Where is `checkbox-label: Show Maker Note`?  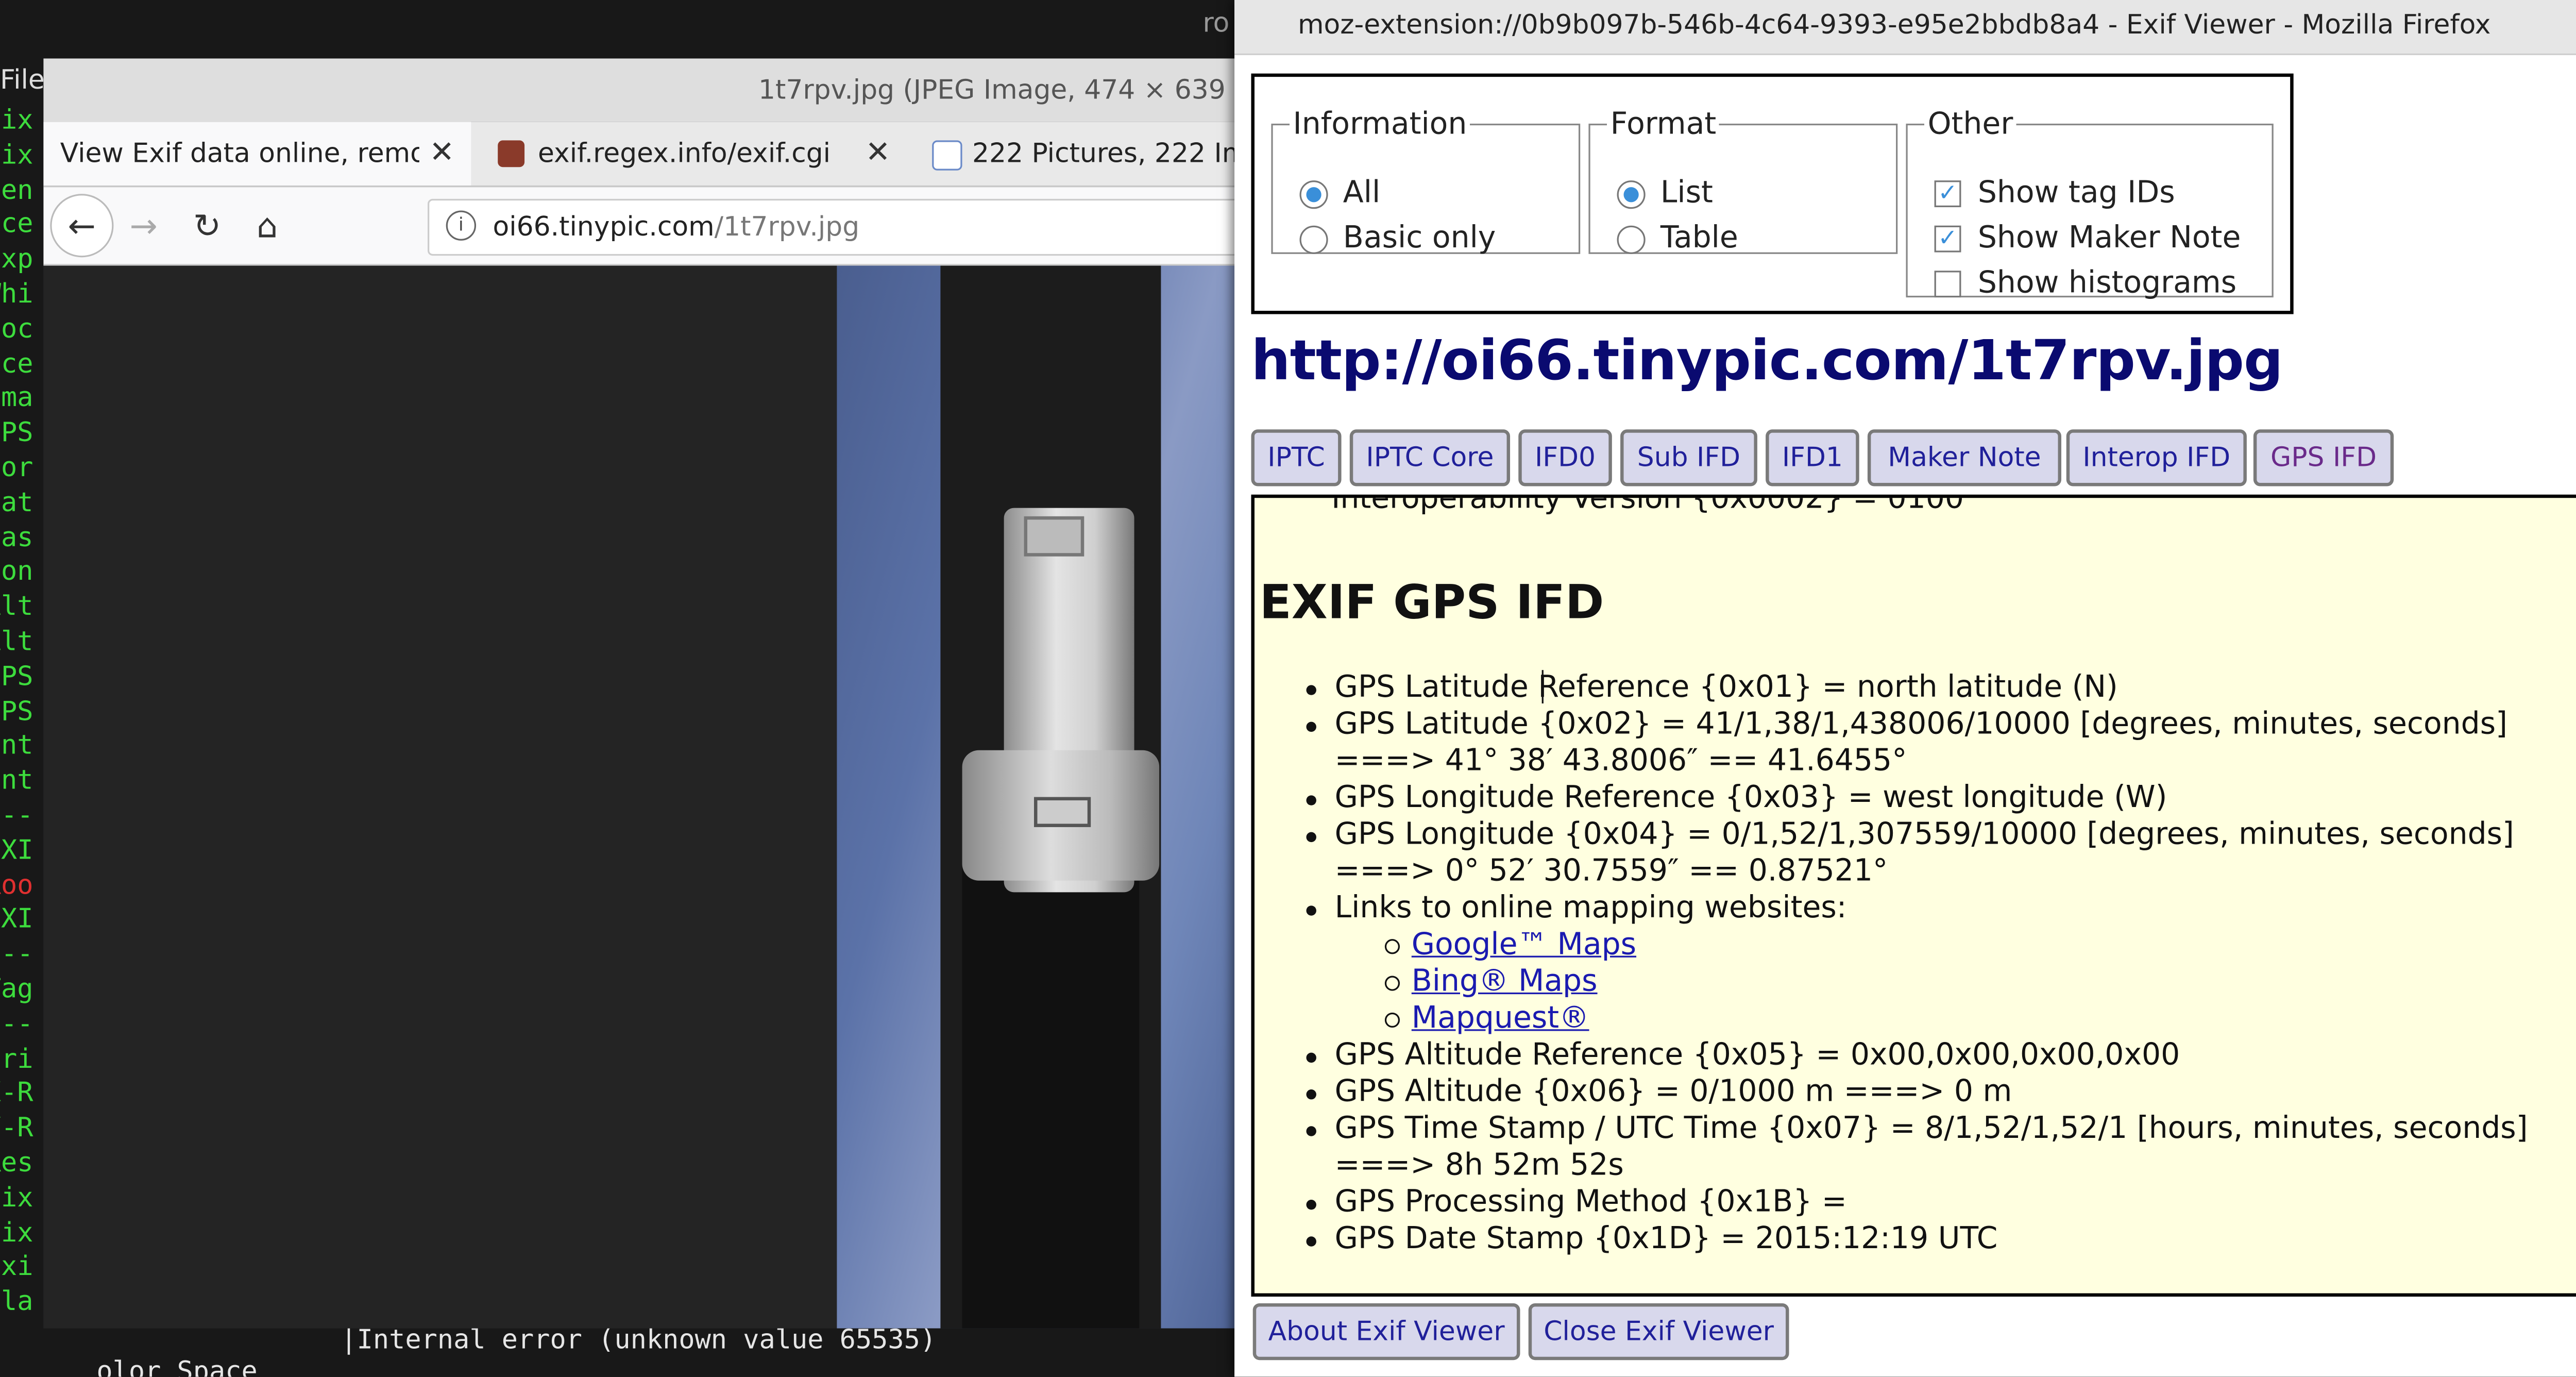 checkbox-label: Show Maker Note is located at coordinates (2109, 238).